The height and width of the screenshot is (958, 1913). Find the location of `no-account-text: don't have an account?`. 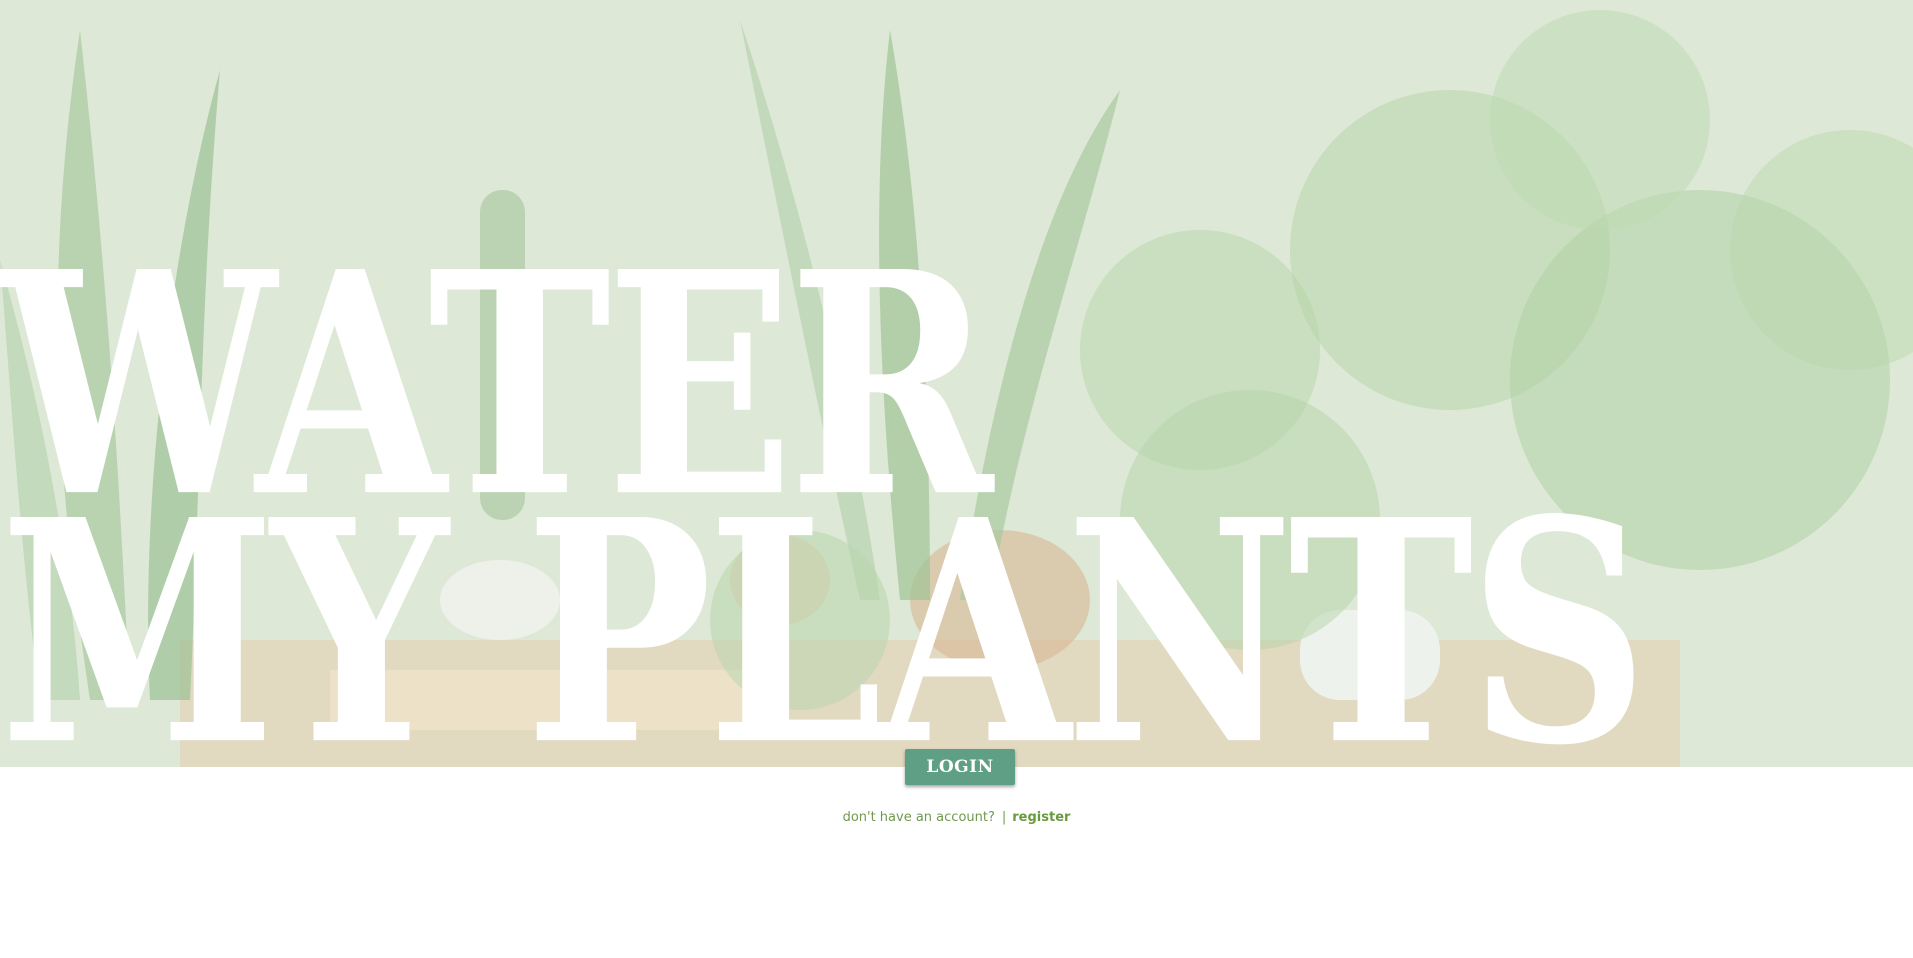

no-account-text: don't have an account? is located at coordinates (918, 817).